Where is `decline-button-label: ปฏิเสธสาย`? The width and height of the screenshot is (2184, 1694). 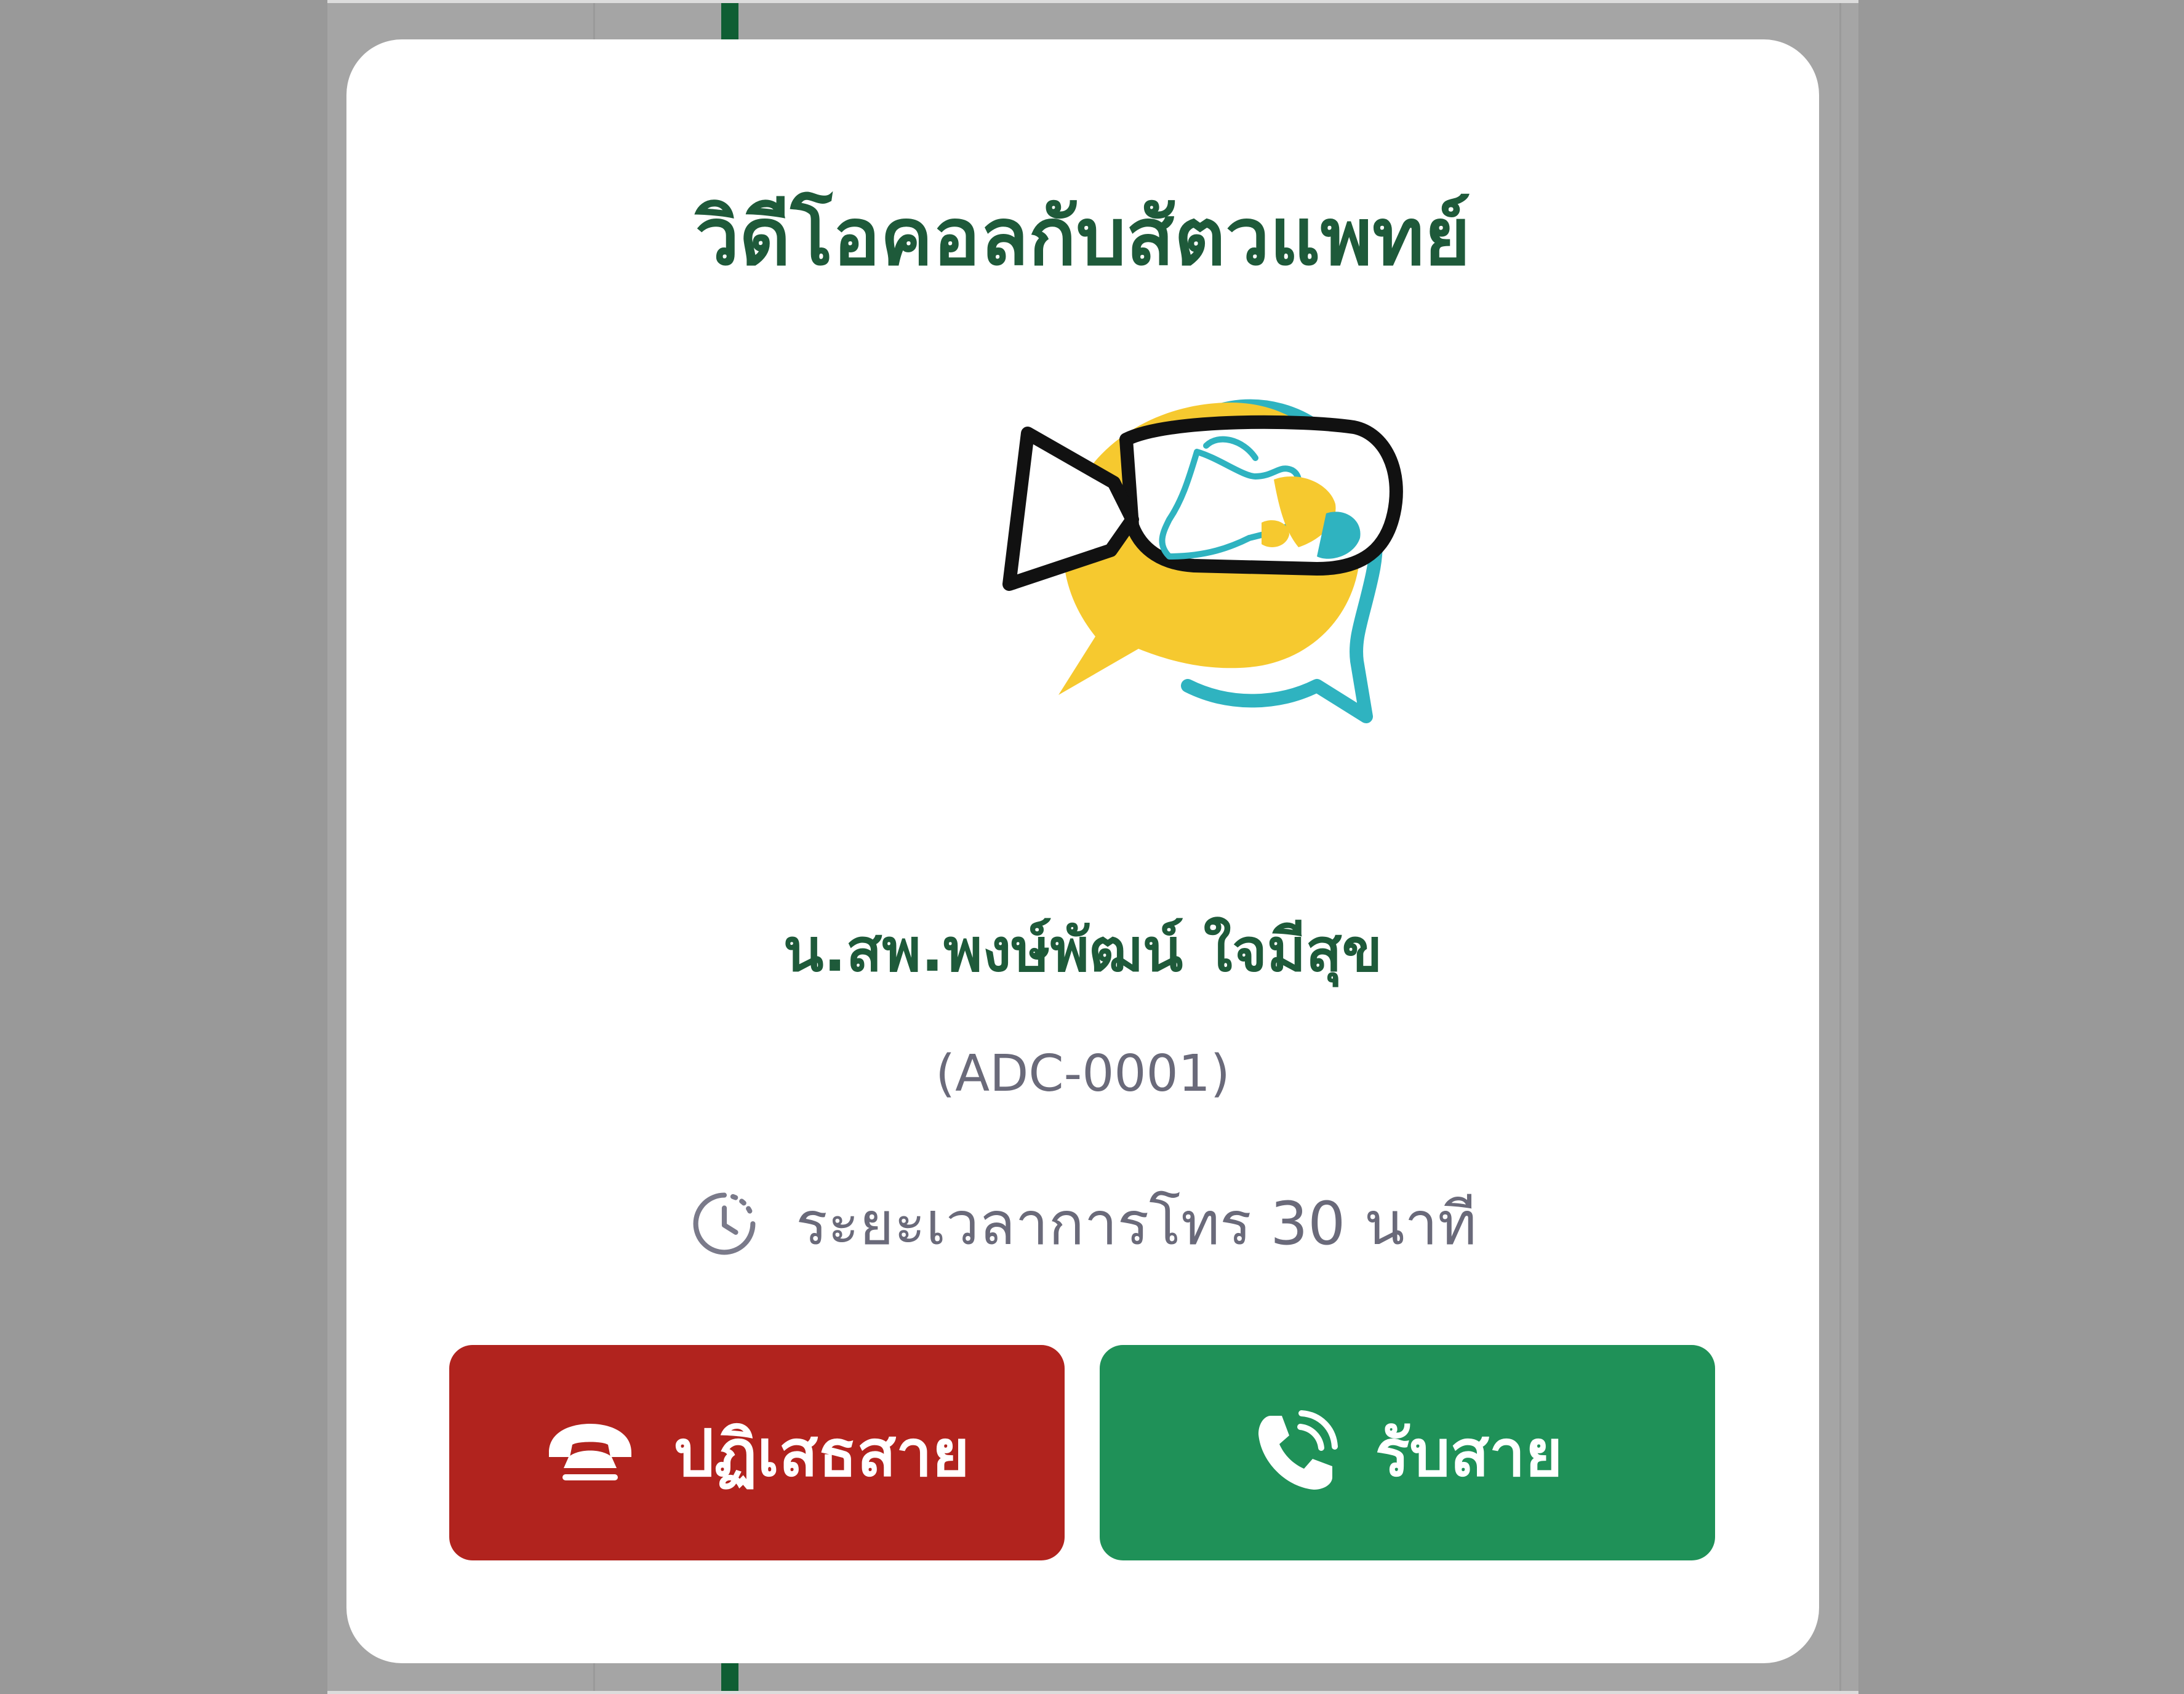
decline-button-label: ปฏิเสธสาย is located at coordinates (821, 1453).